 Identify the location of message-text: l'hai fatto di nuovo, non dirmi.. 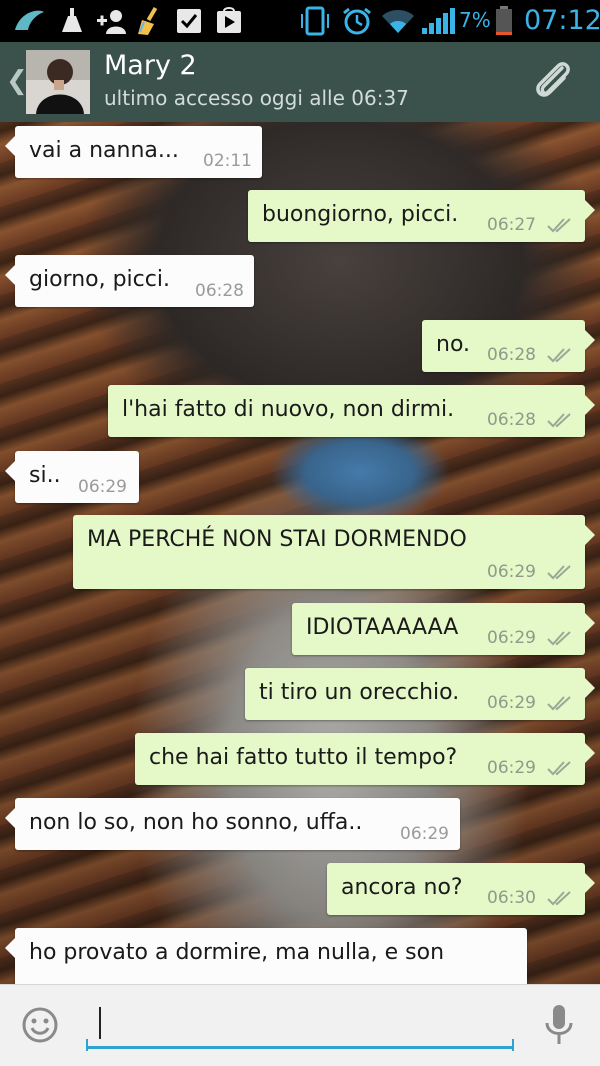
(288, 409).